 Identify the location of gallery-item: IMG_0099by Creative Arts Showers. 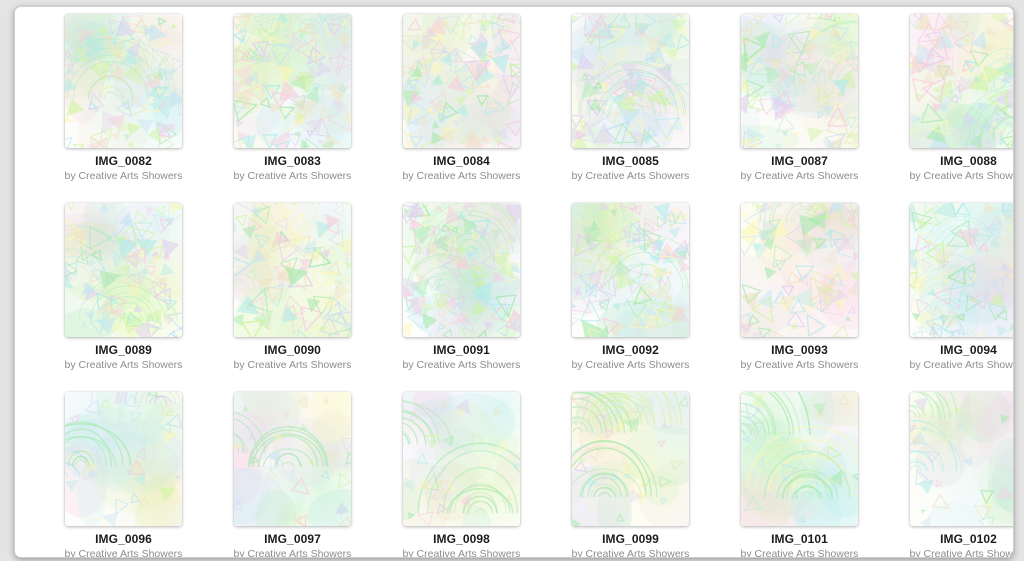
(630, 475).